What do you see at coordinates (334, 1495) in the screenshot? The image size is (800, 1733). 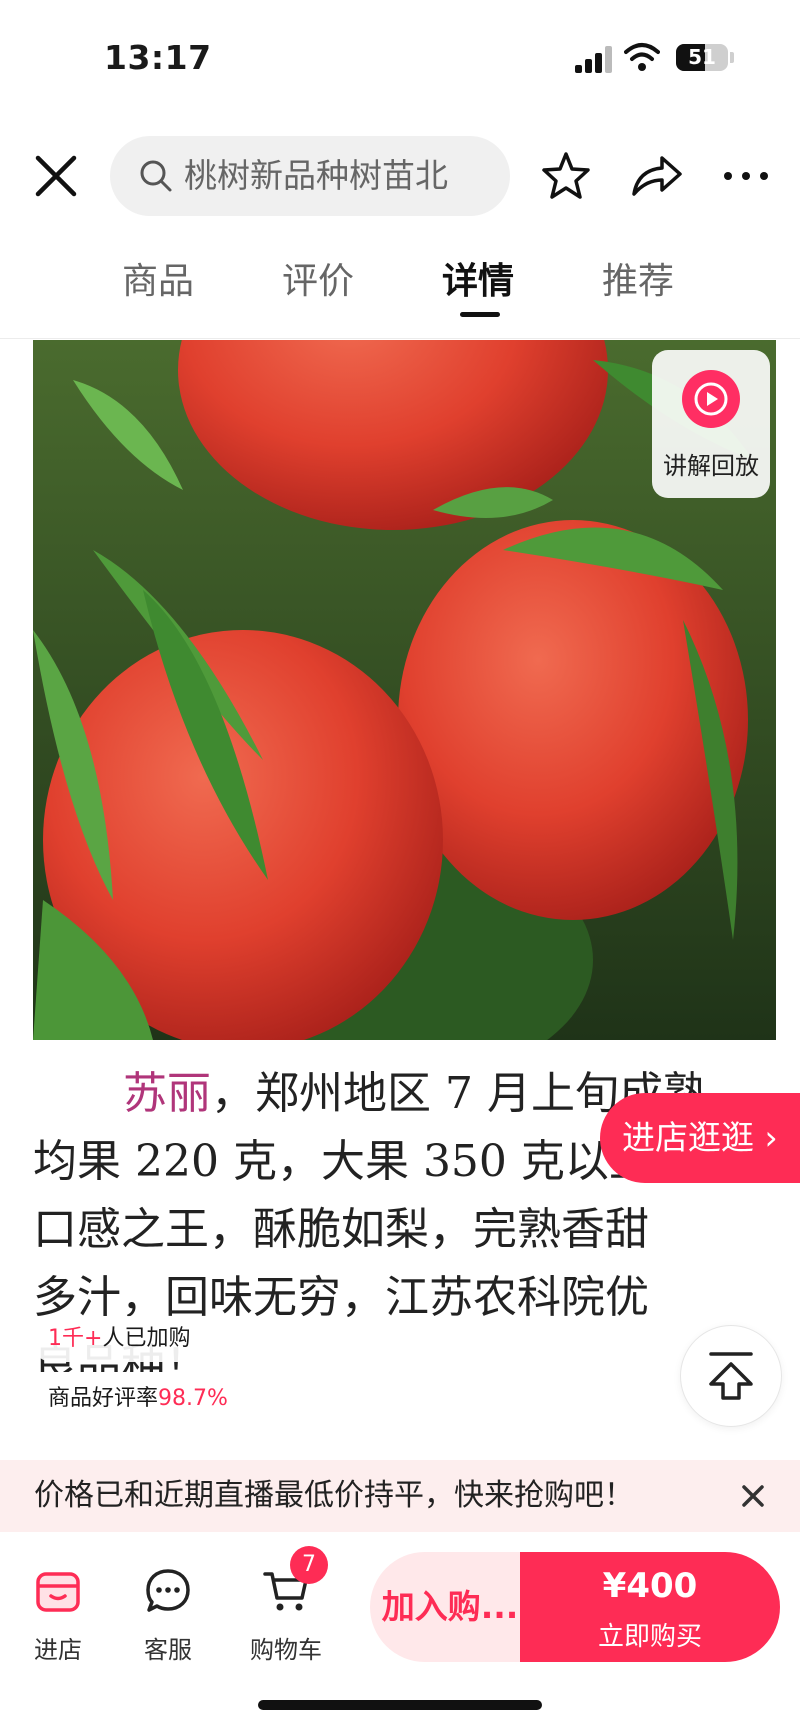 I see `price-banner-text: 价格已和近期直播最低价持平，快来抢购吧！` at bounding box center [334, 1495].